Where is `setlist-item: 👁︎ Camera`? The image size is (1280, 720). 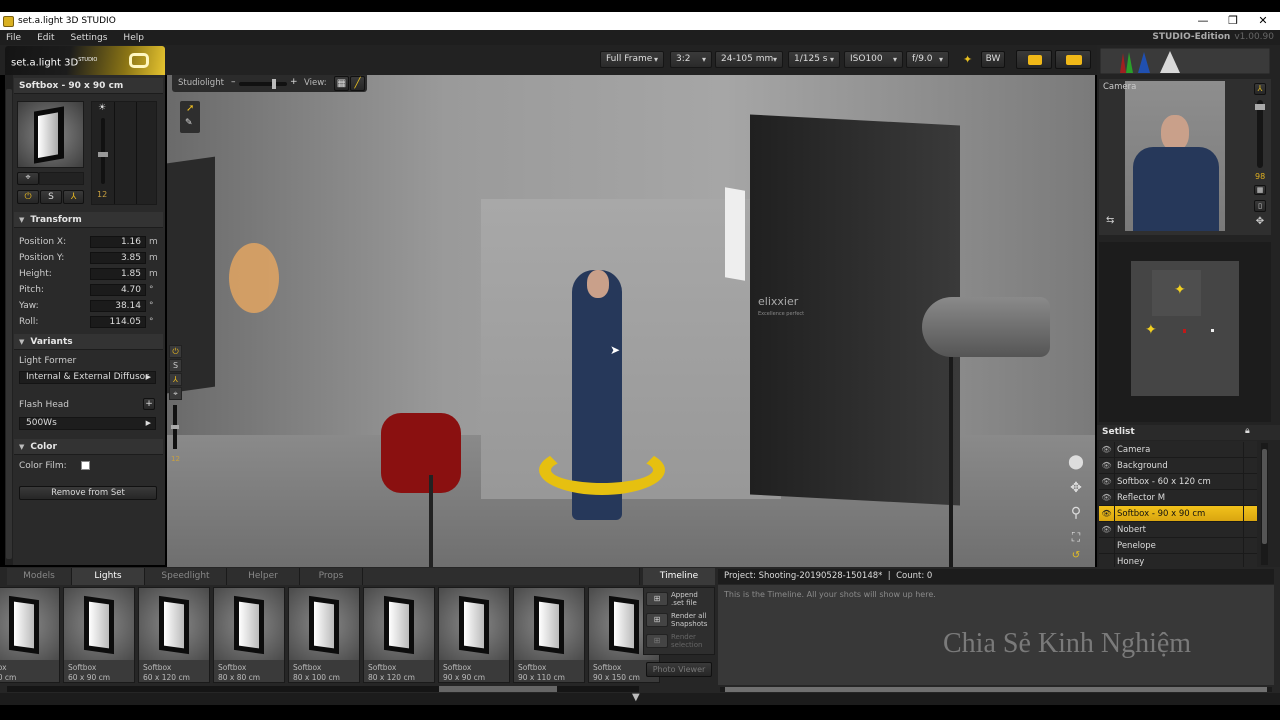 setlist-item: 👁︎ Camera is located at coordinates (1178, 450).